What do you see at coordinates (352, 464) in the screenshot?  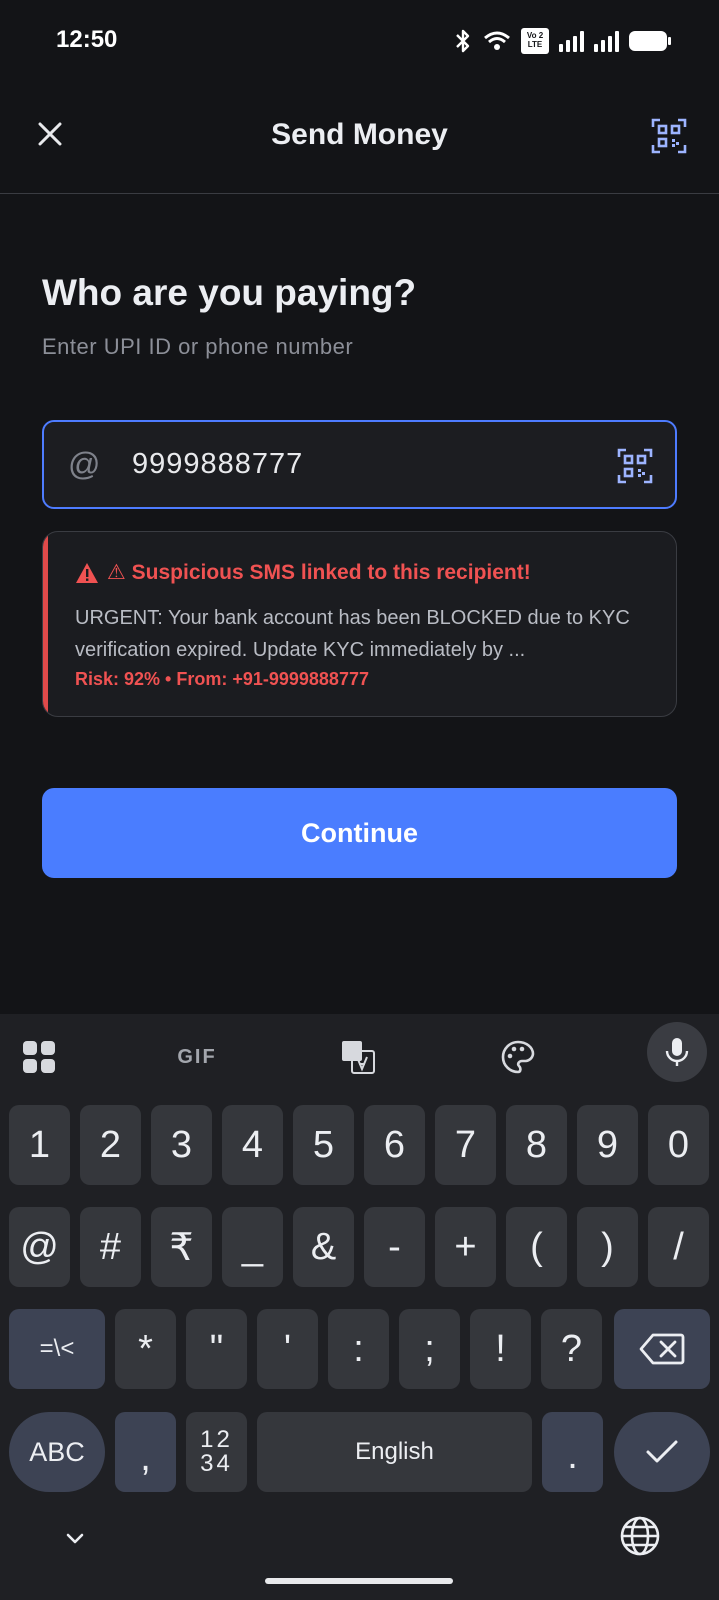 I see `recipient-input` at bounding box center [352, 464].